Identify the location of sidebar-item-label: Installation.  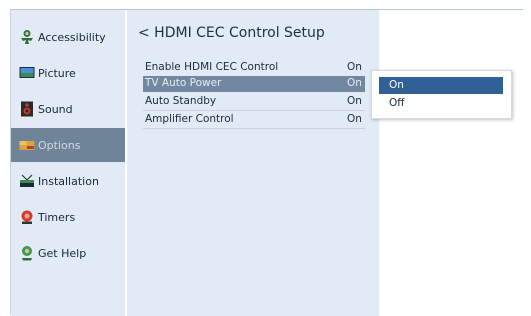
(68, 181).